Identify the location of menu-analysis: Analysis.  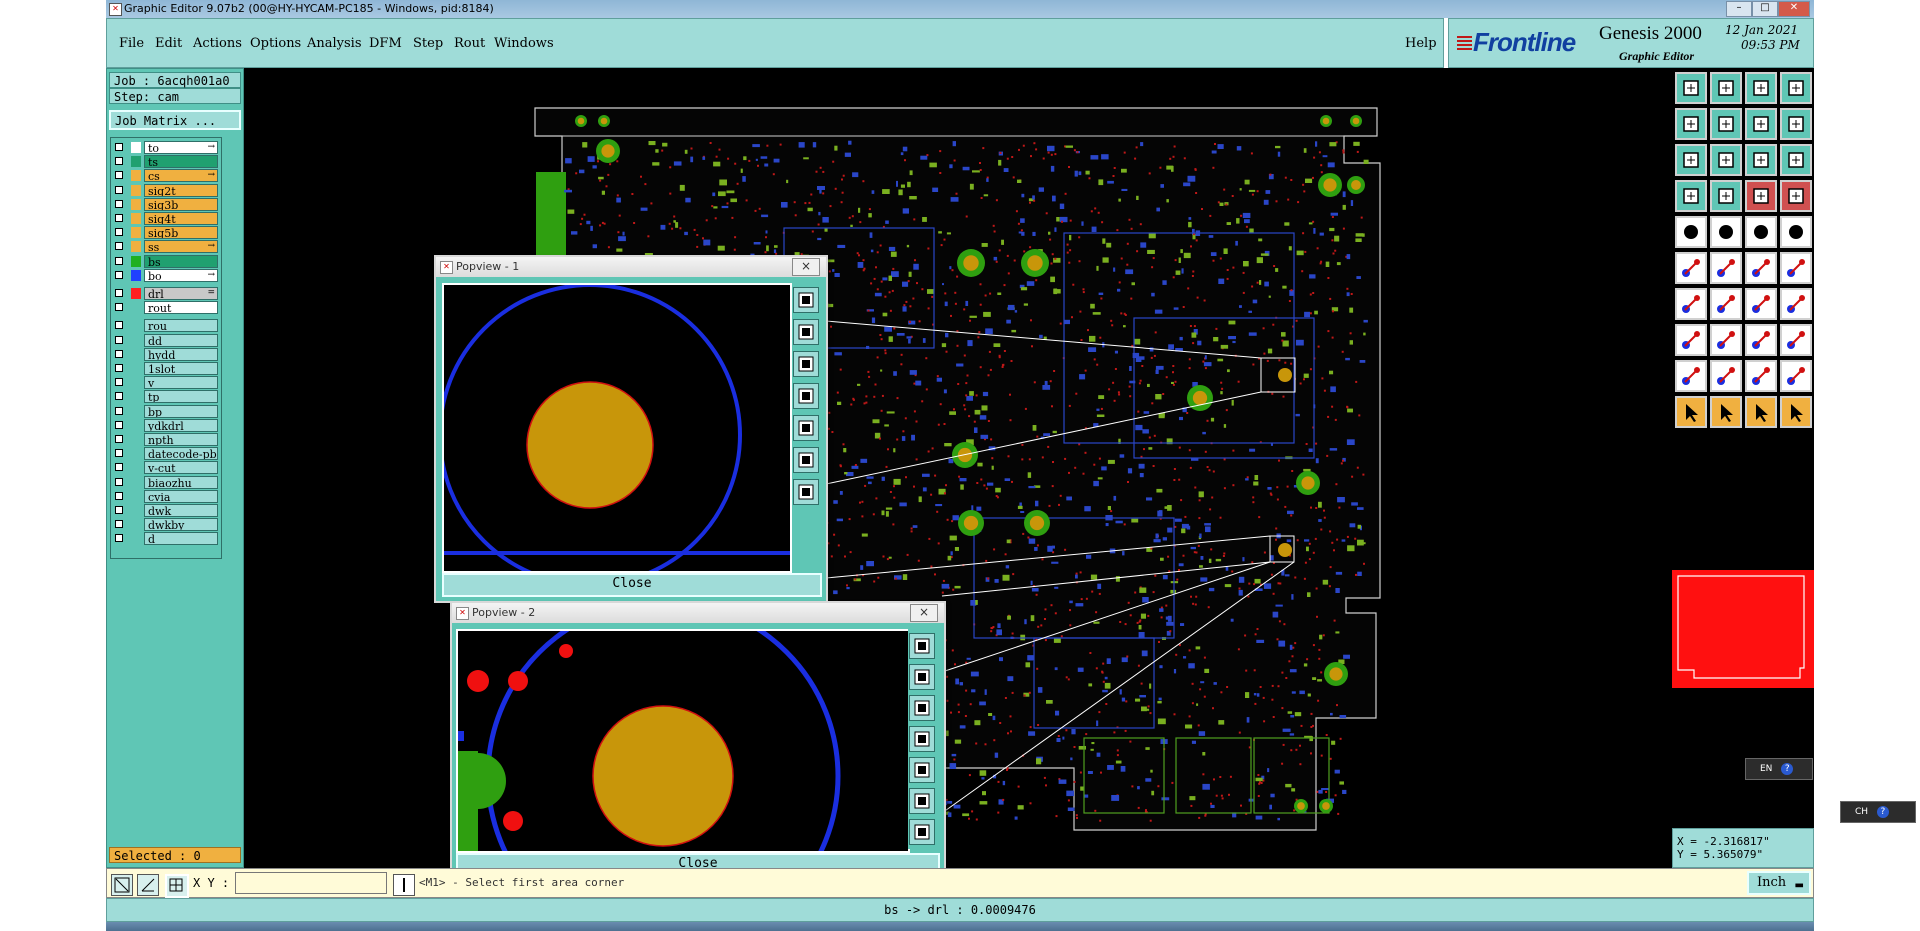
(334, 43).